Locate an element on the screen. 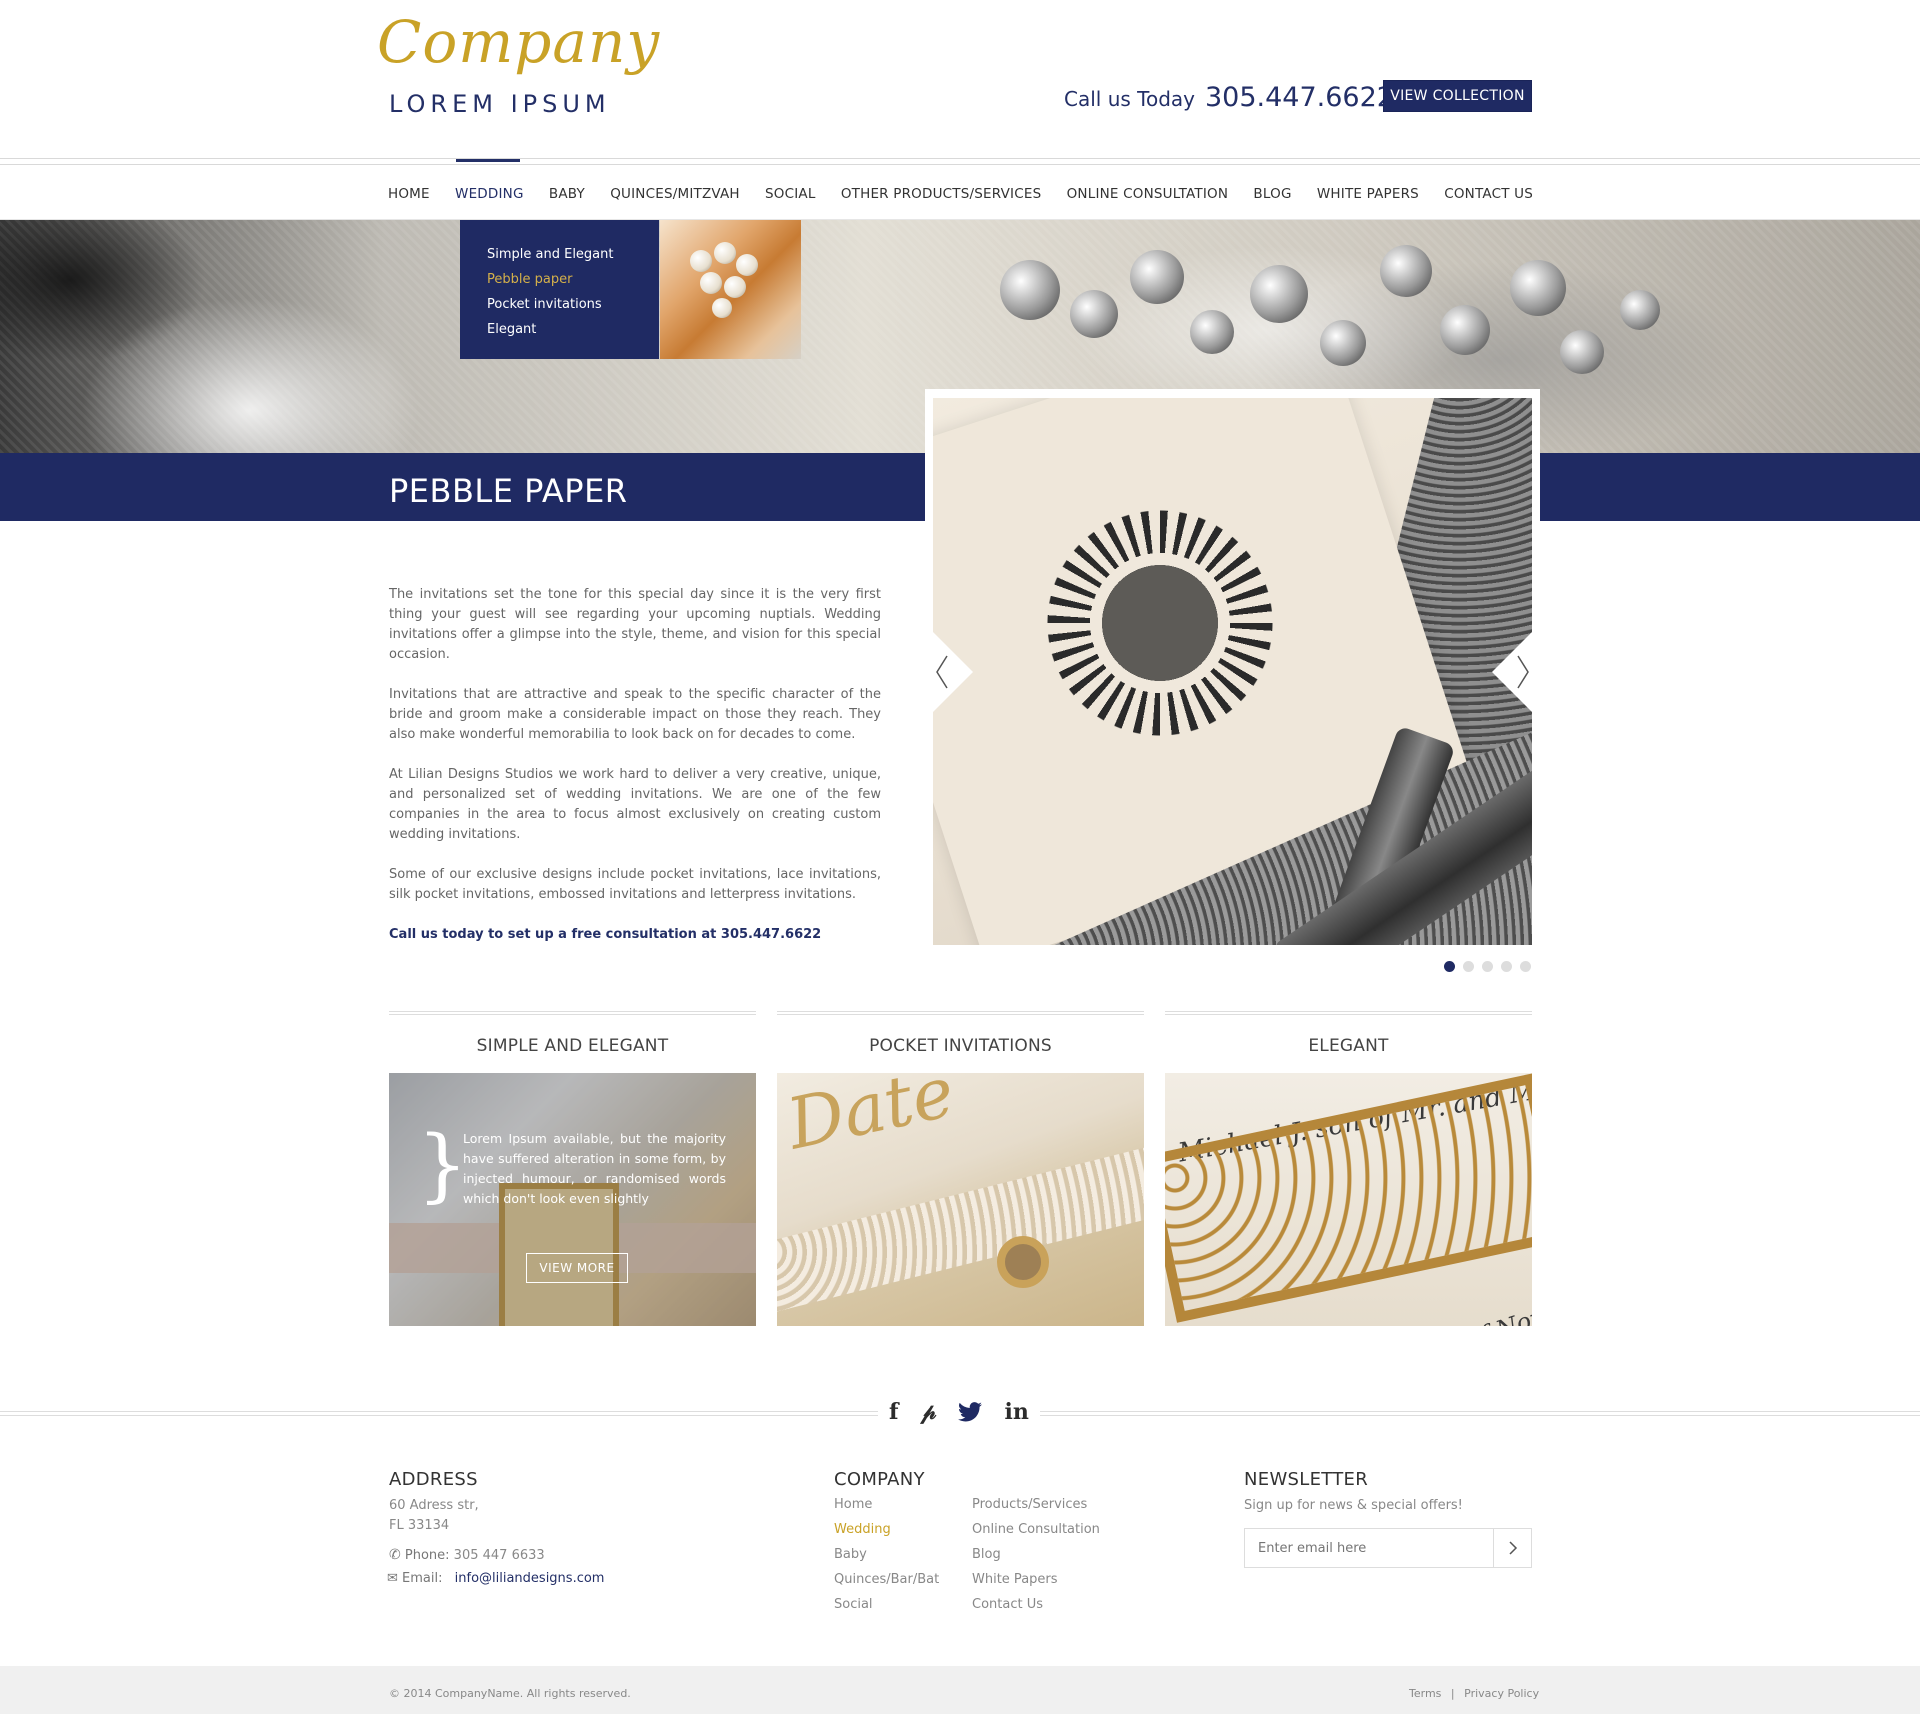 This screenshot has height=1714, width=1920. view-collection-button: VIEW COLLECTION is located at coordinates (1457, 96).